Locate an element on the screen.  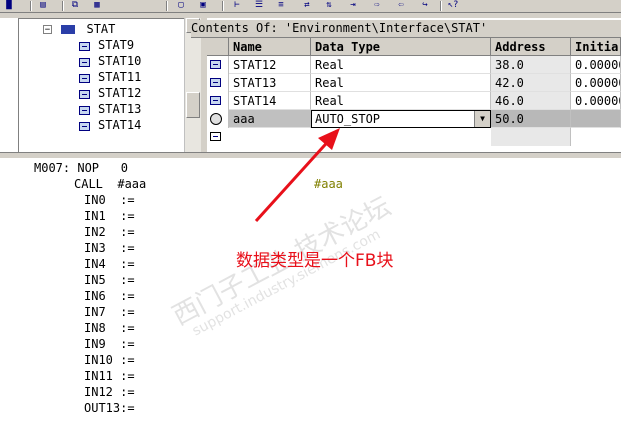
annotation-arrow is located at coordinates (297, 175).